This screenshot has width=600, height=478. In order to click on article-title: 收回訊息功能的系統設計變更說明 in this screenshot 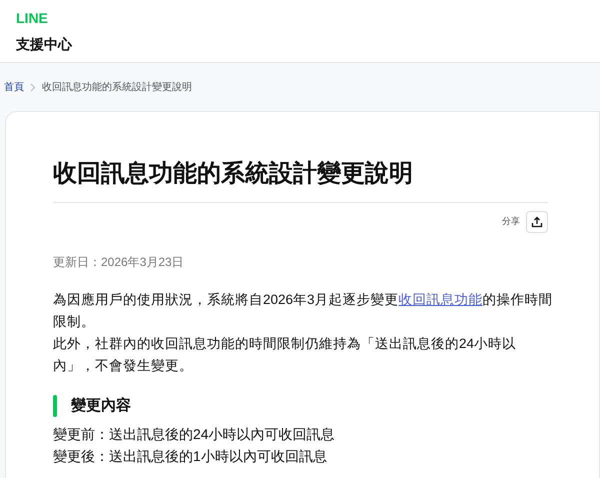, I will do `click(300, 179)`.